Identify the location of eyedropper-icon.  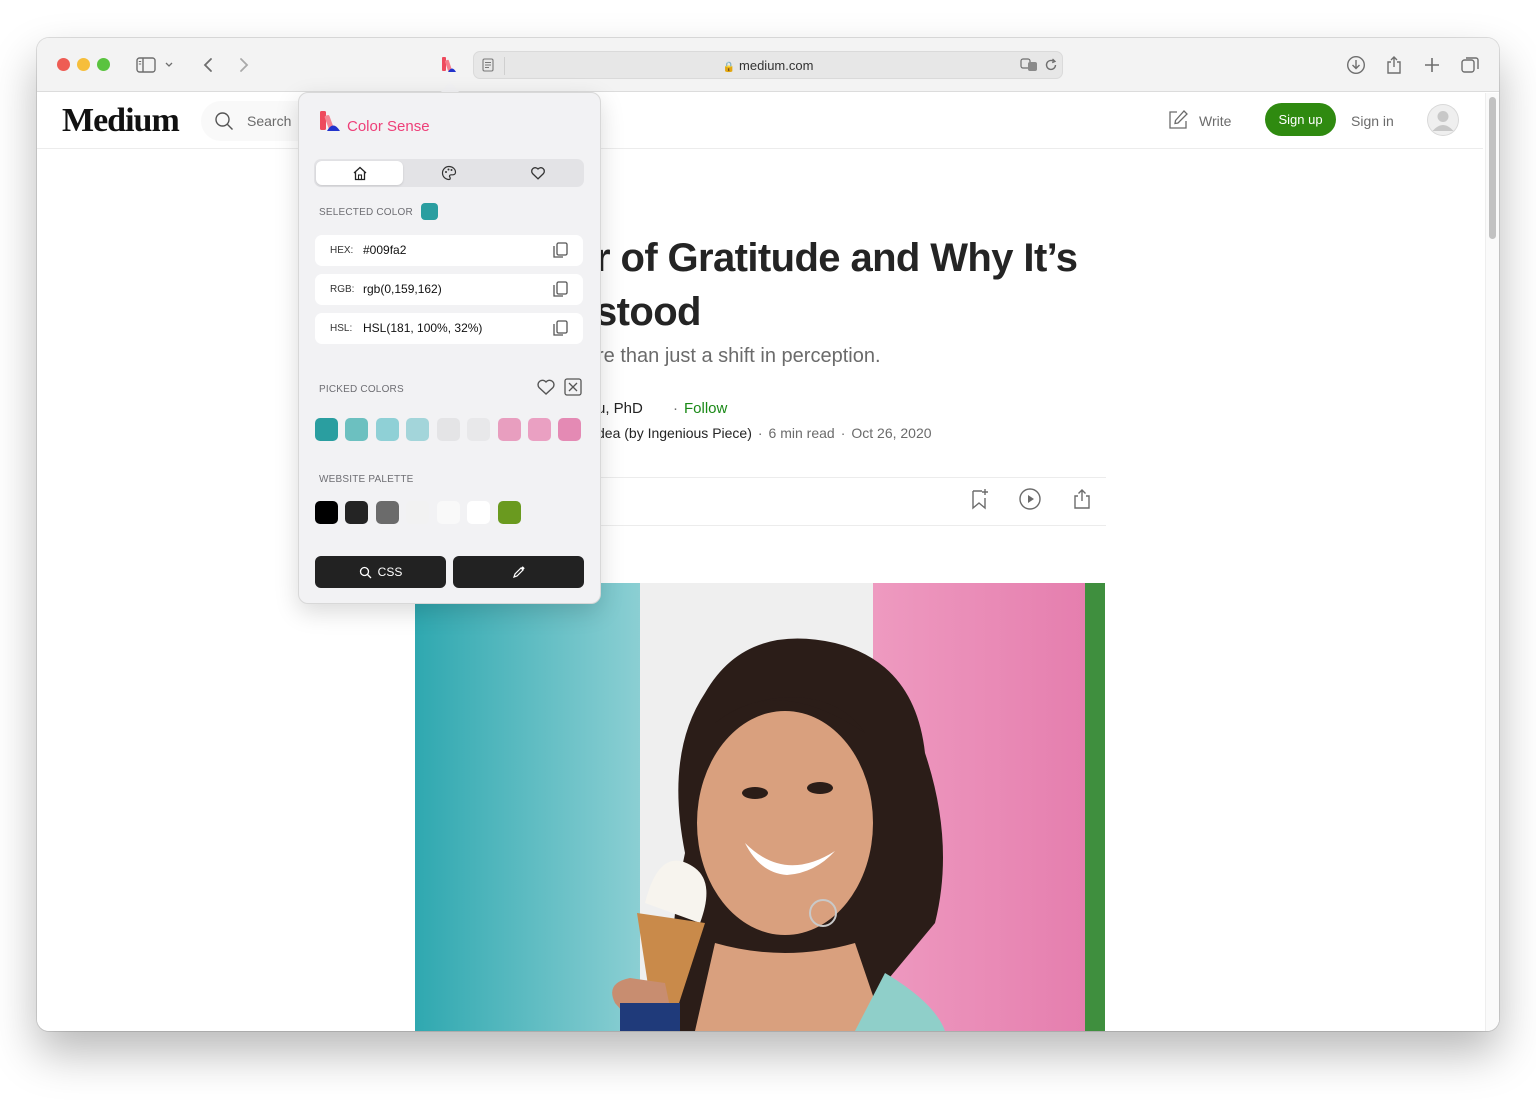
(518, 572).